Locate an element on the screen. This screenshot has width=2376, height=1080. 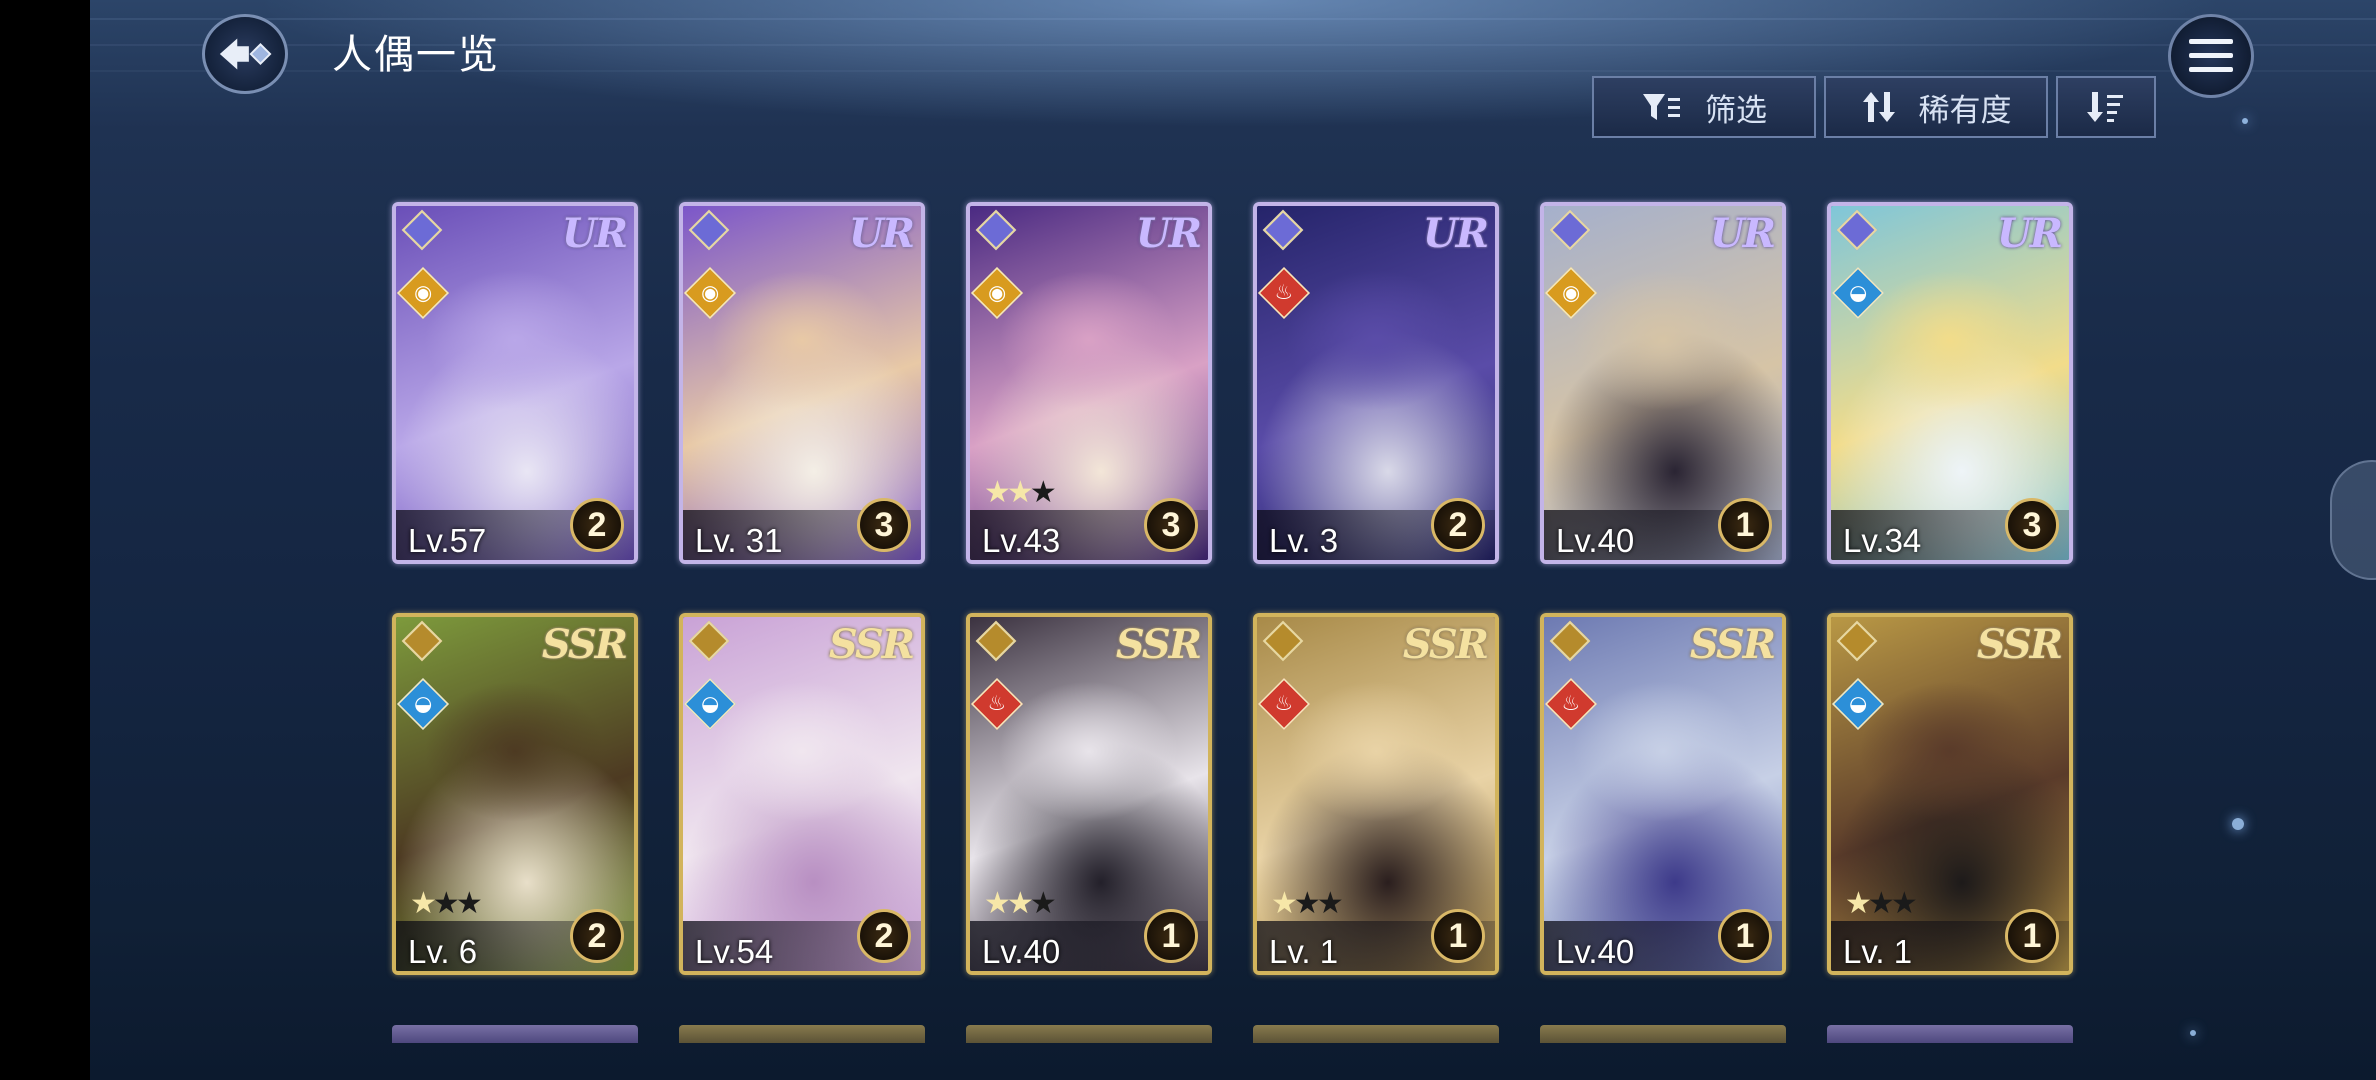
doll-card: SSR ♨ ★★★ Lv. 11 is located at coordinates (1376, 794).